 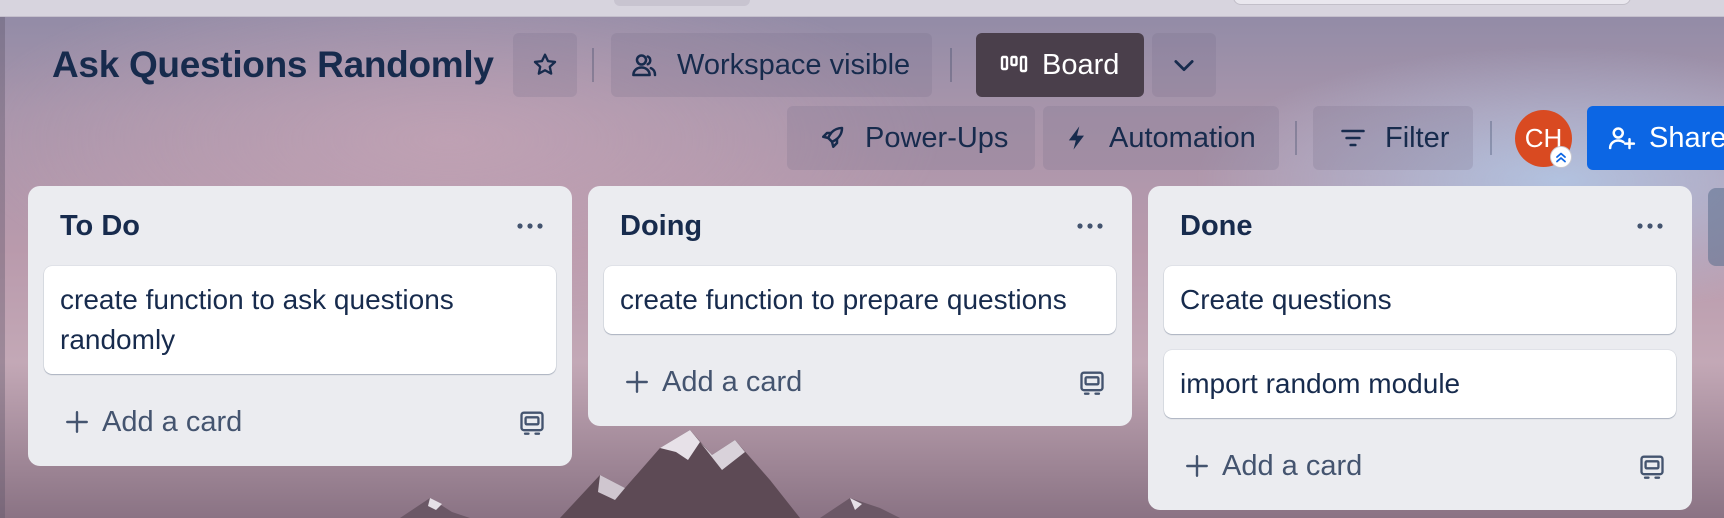 I want to click on board-view-label: Board, so click(x=1081, y=64).